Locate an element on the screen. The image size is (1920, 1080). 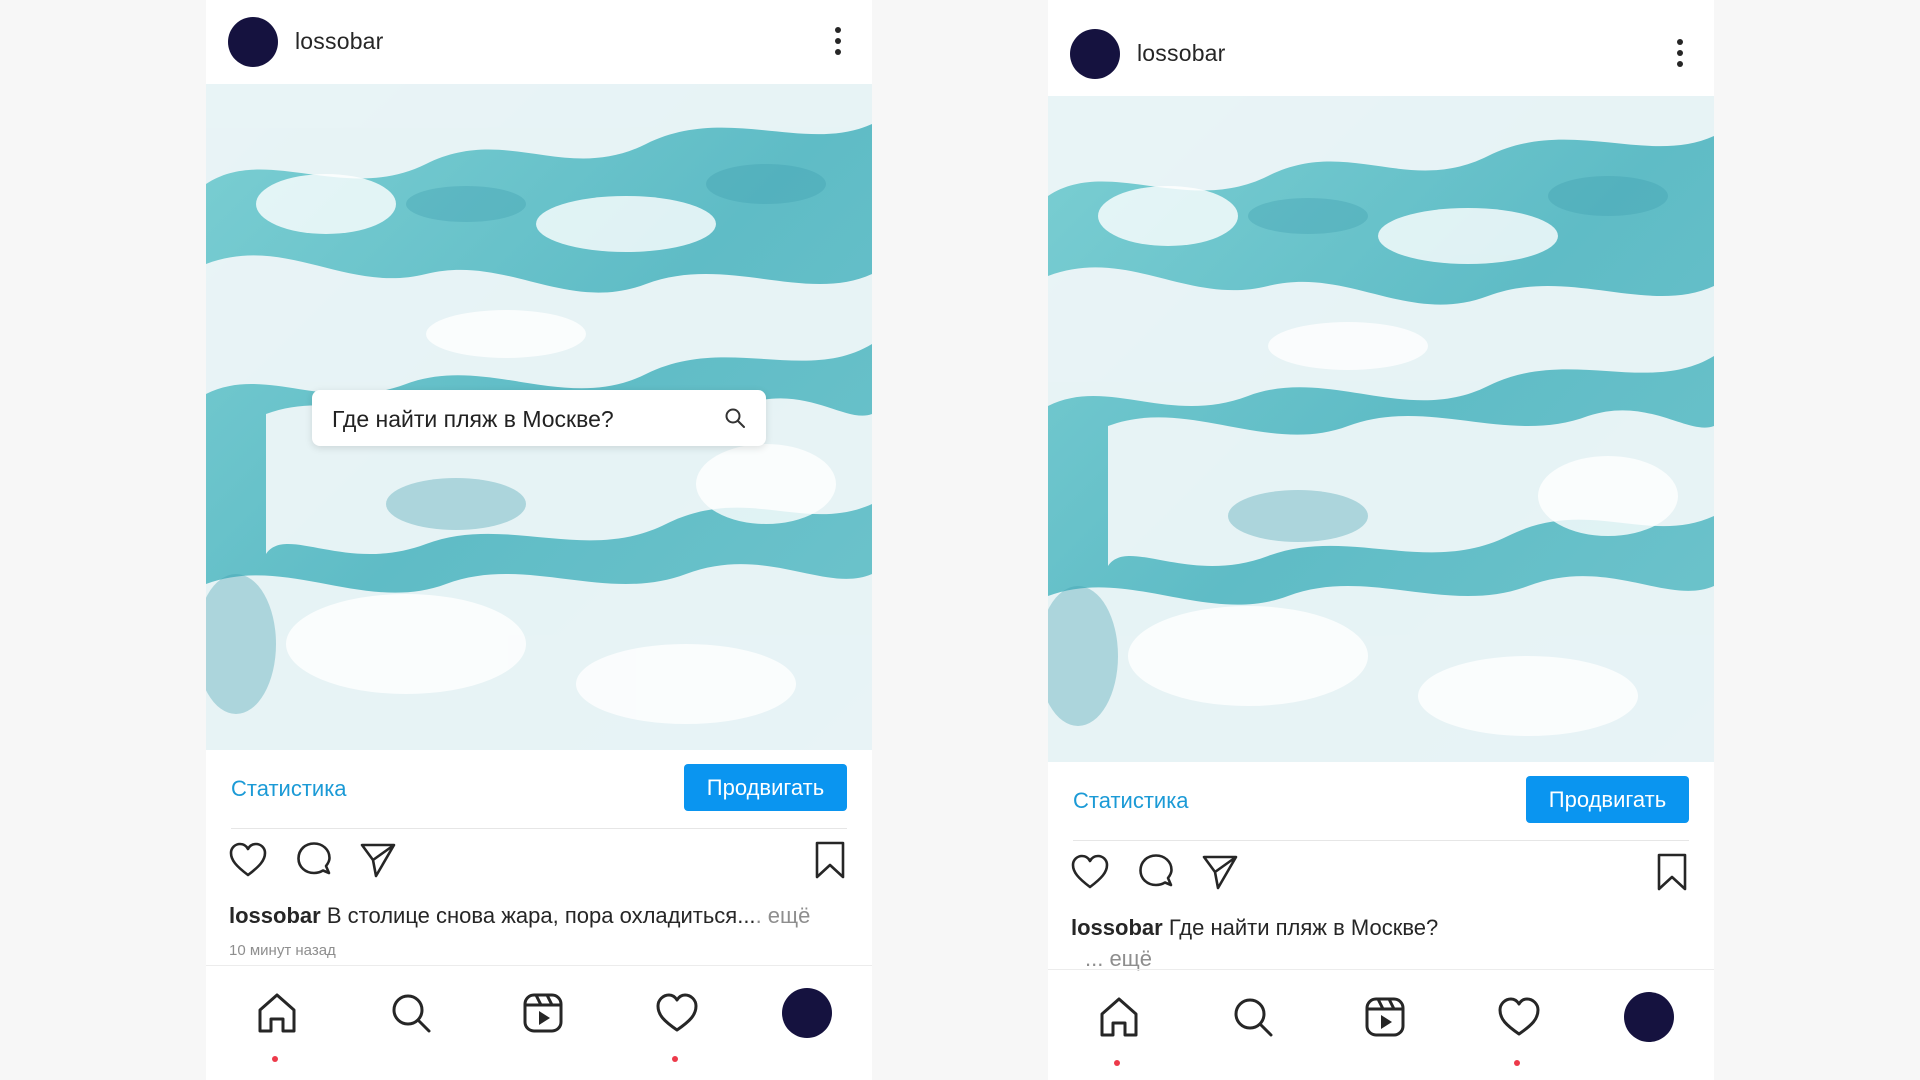
caption-more-link: . ещё is located at coordinates (783, 915).